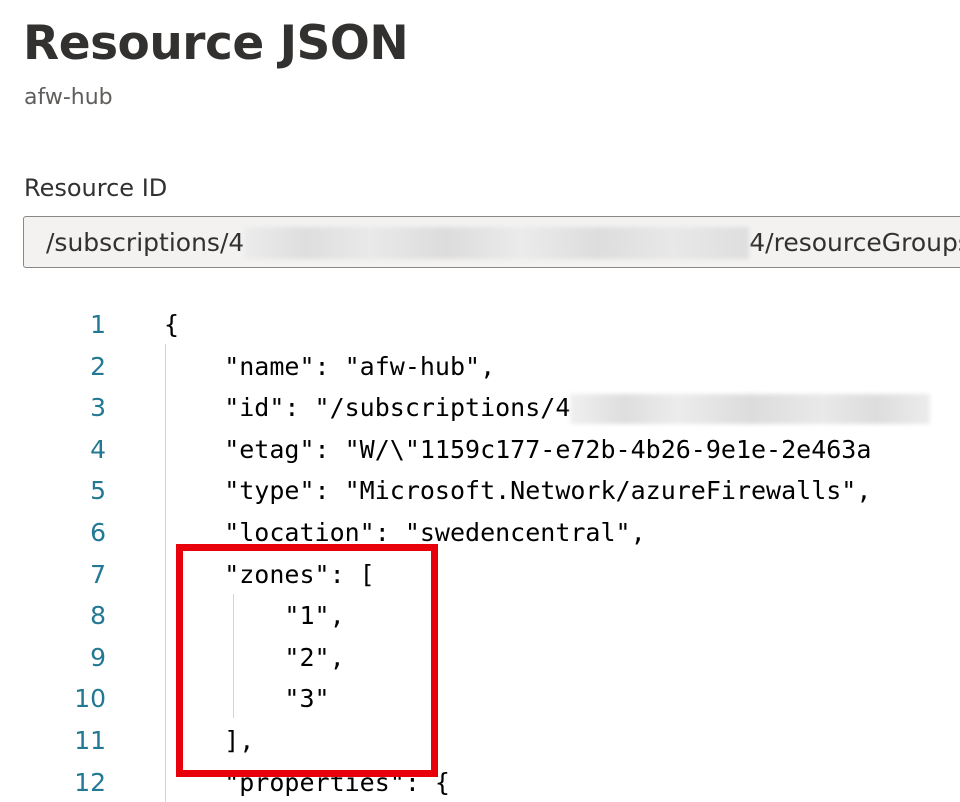 Image resolution: width=960 pixels, height=802 pixels. Describe the element at coordinates (330, 366) in the screenshot. I see `code-text: "name": "afw-hub",` at that location.